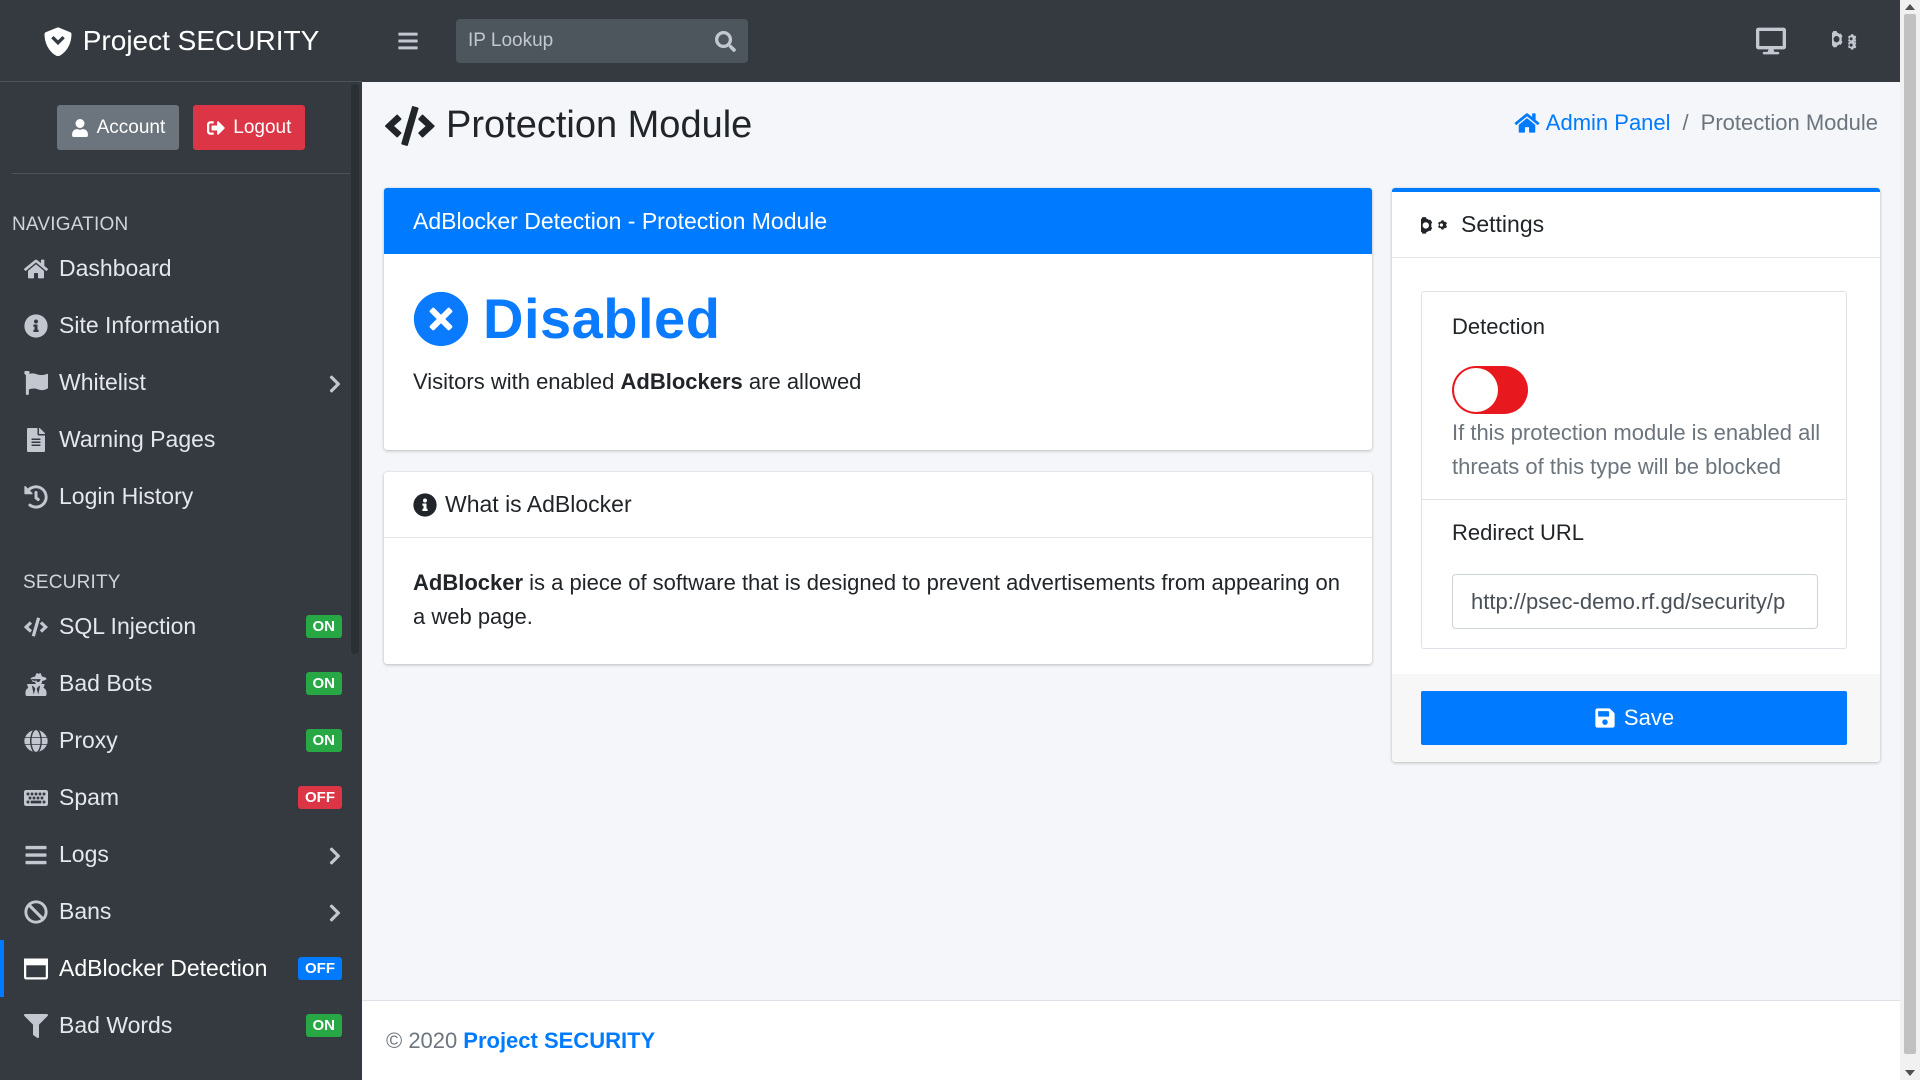 This screenshot has height=1080, width=1920. I want to click on file-icon, so click(36, 440).